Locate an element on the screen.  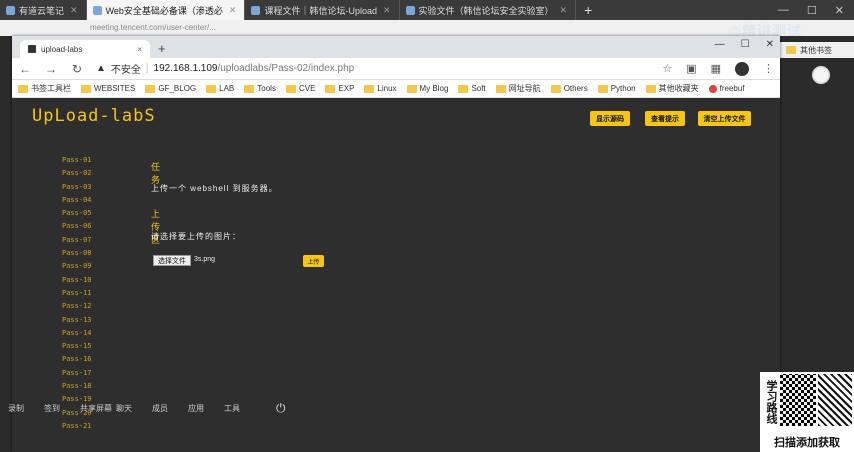
outer-tab-2: Web安全基础必备课（渗透必 ✕ is located at coordinates (166, 10).